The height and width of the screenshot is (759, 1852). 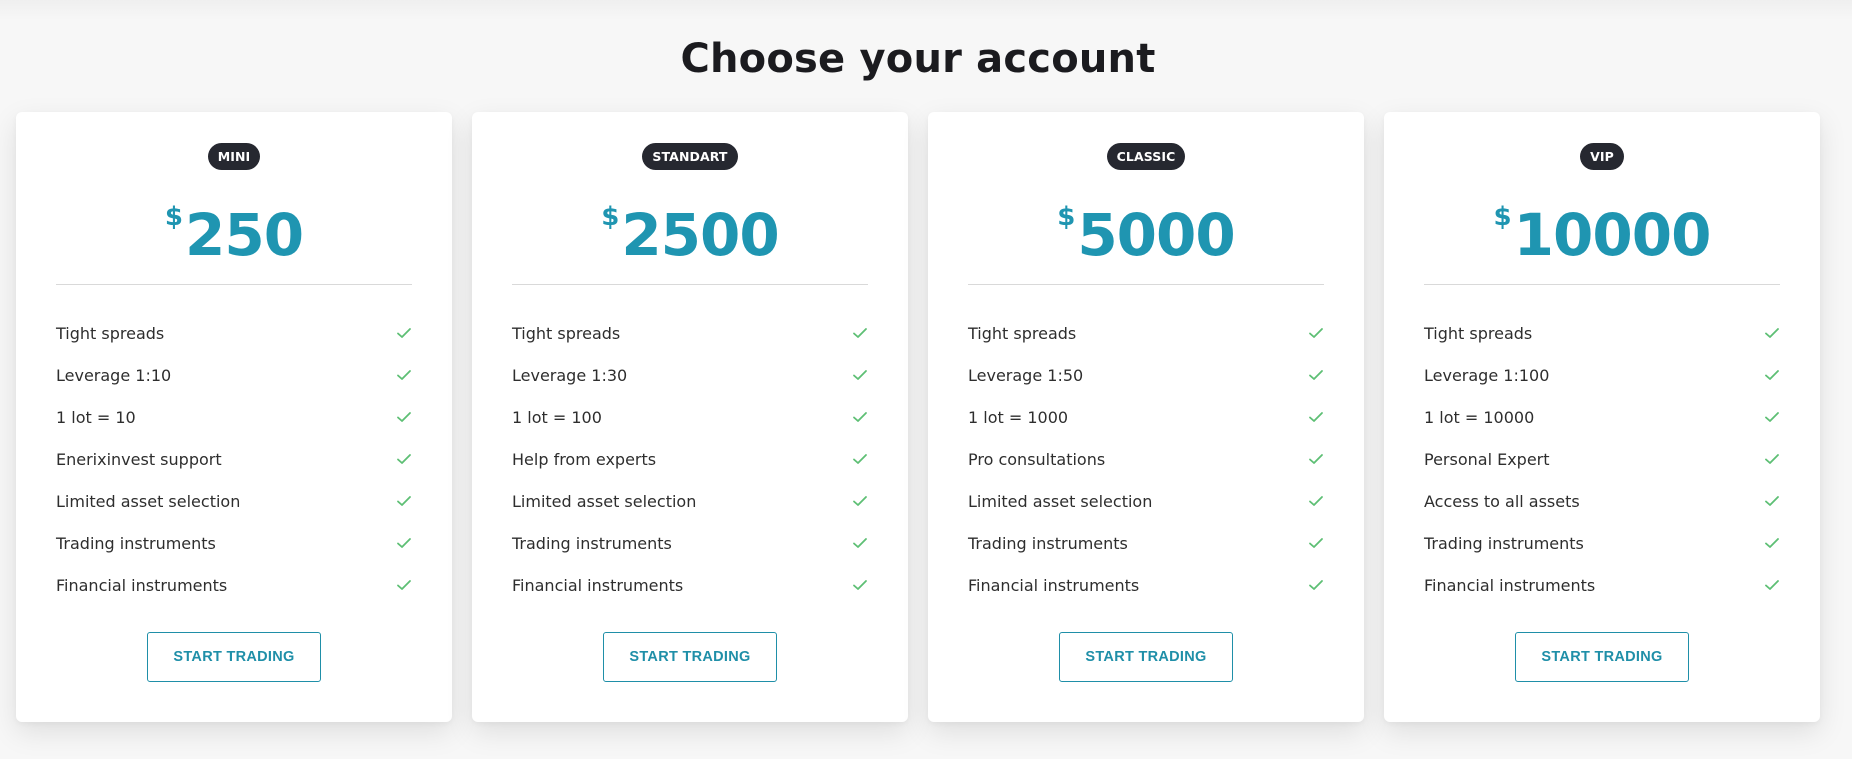 I want to click on feature-label: Access to all assets, so click(x=1502, y=501).